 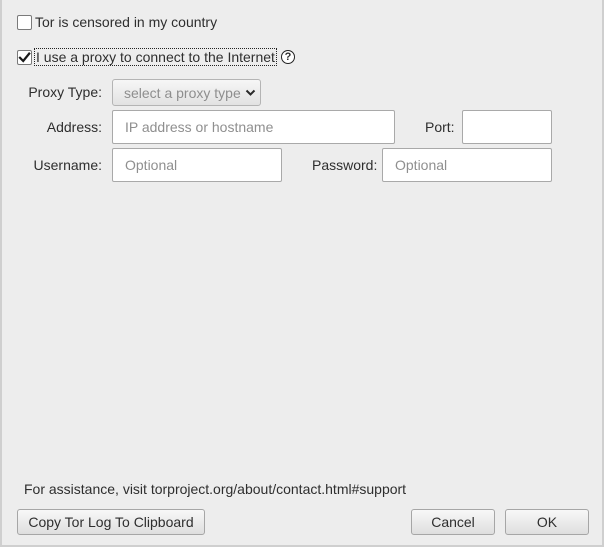 I want to click on port-input, so click(x=507, y=127).